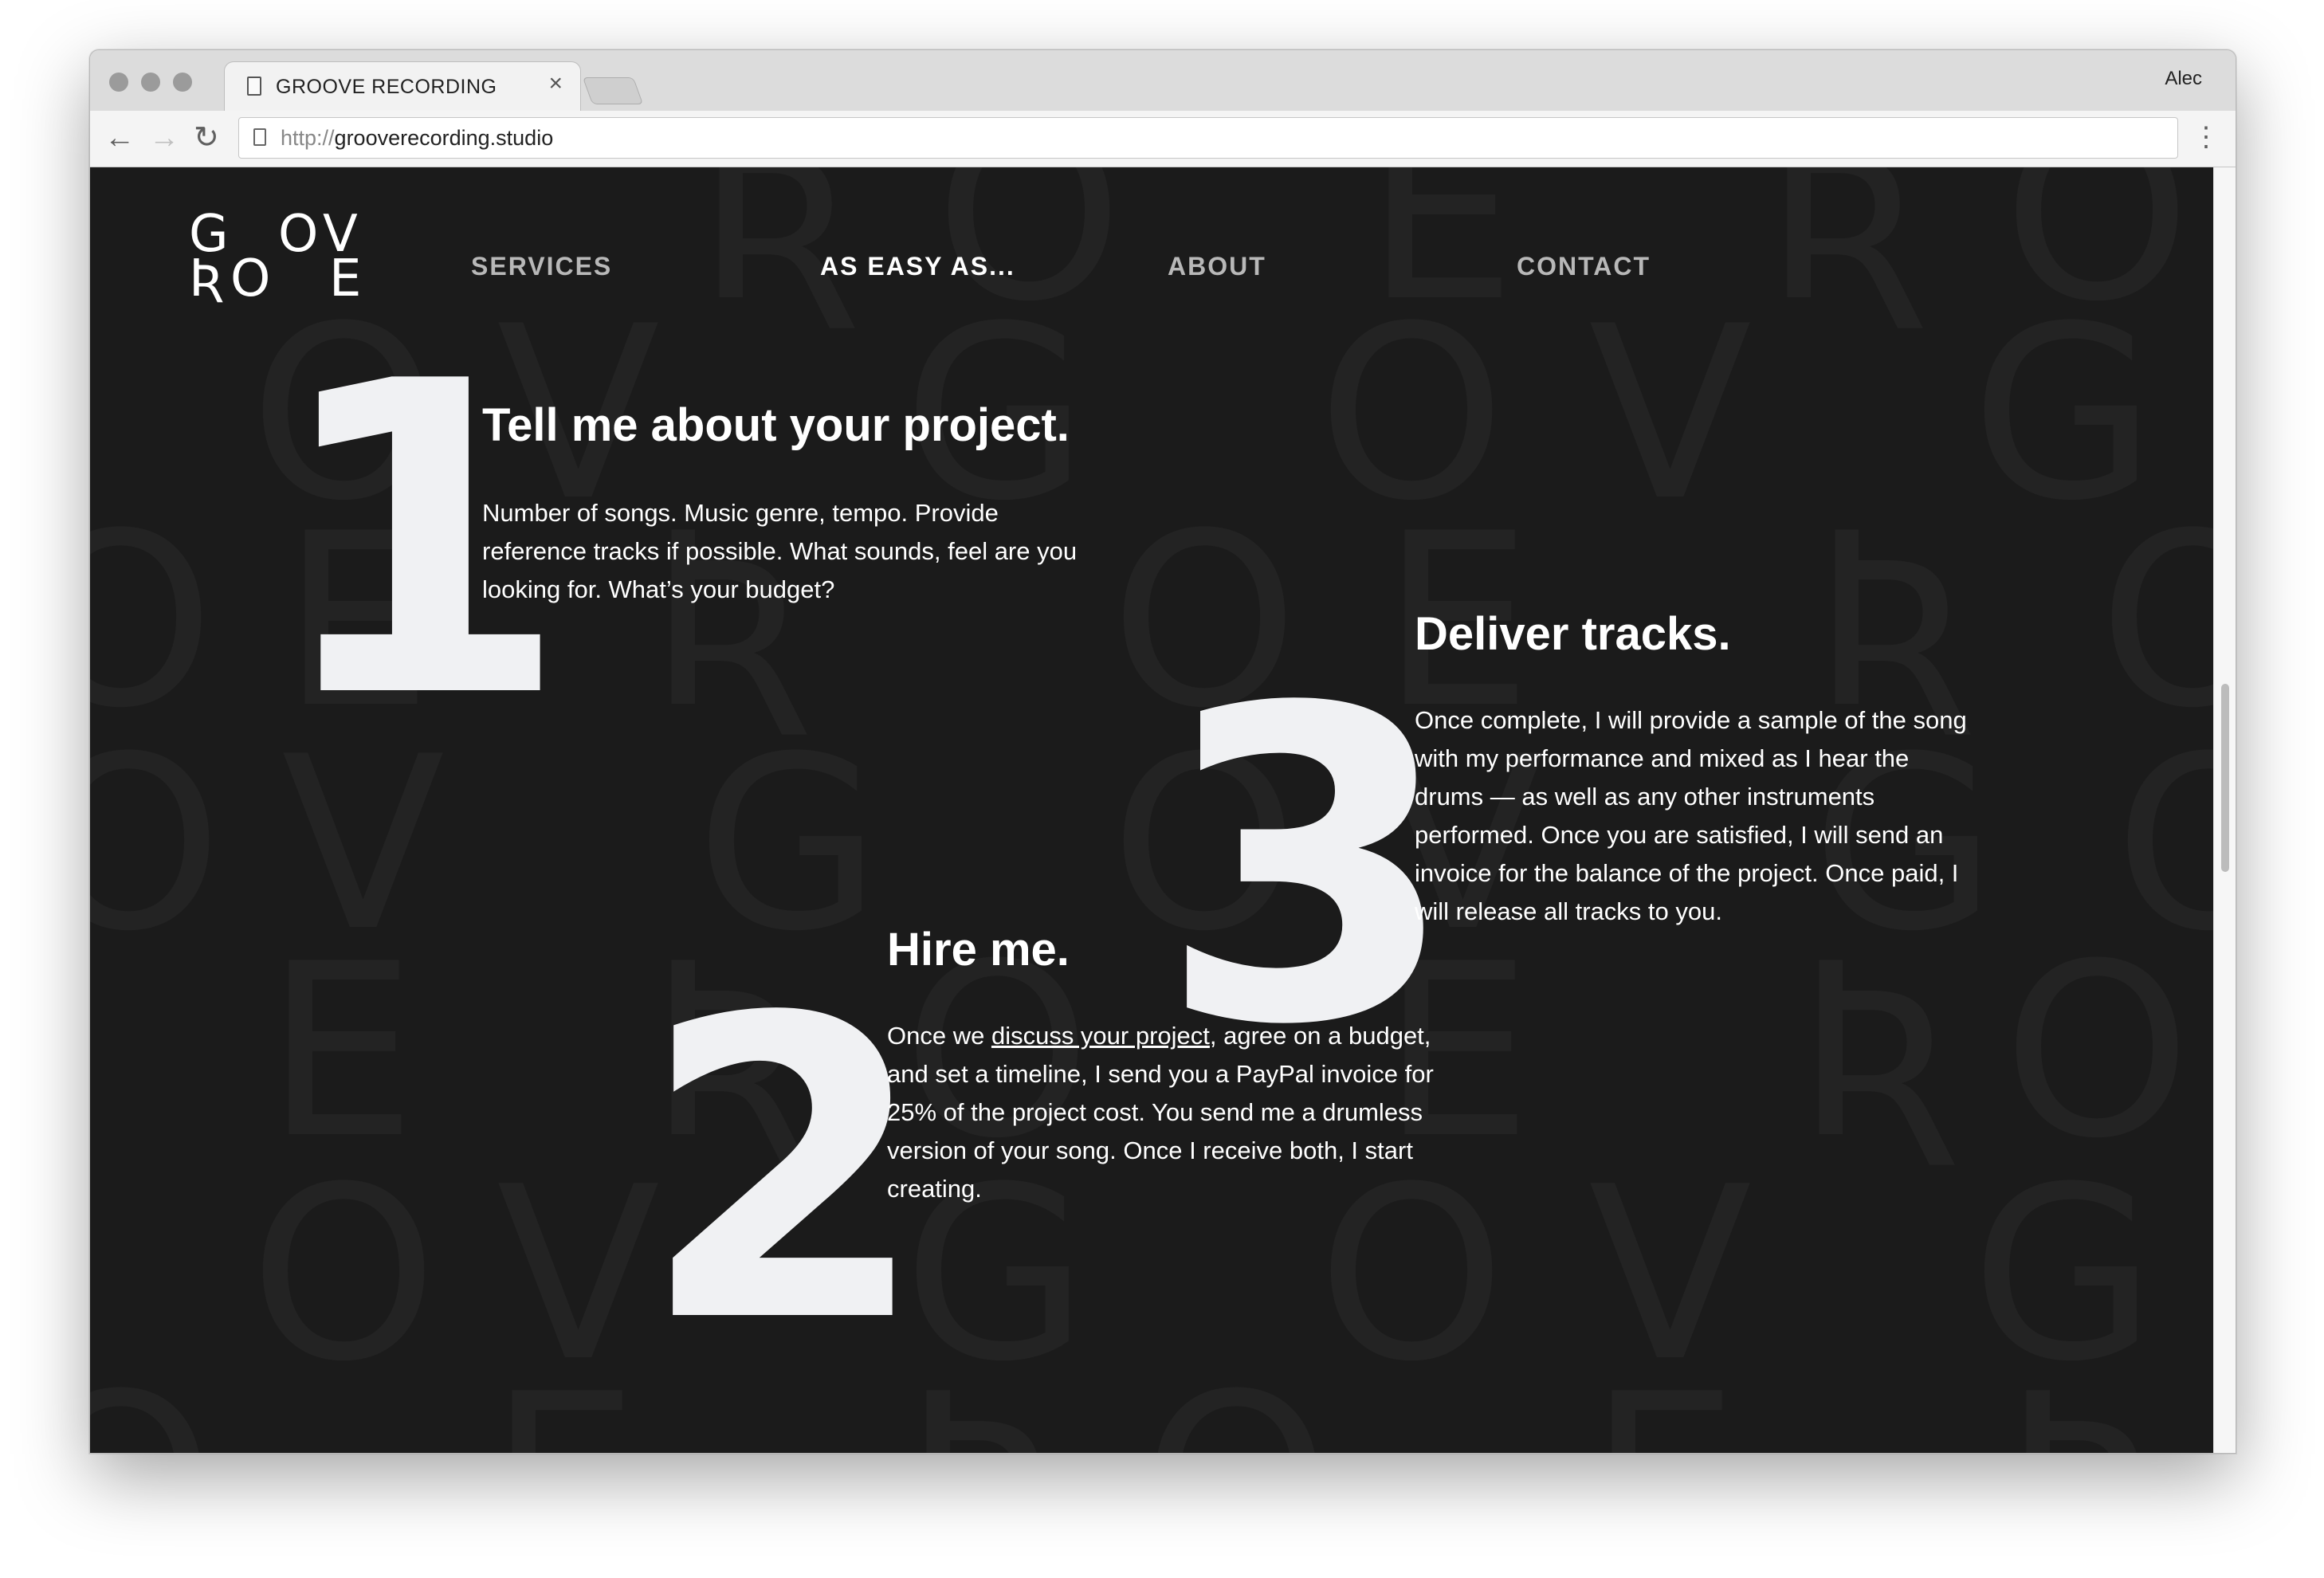 The height and width of the screenshot is (1578, 2324). I want to click on page-info-icon, so click(259, 137).